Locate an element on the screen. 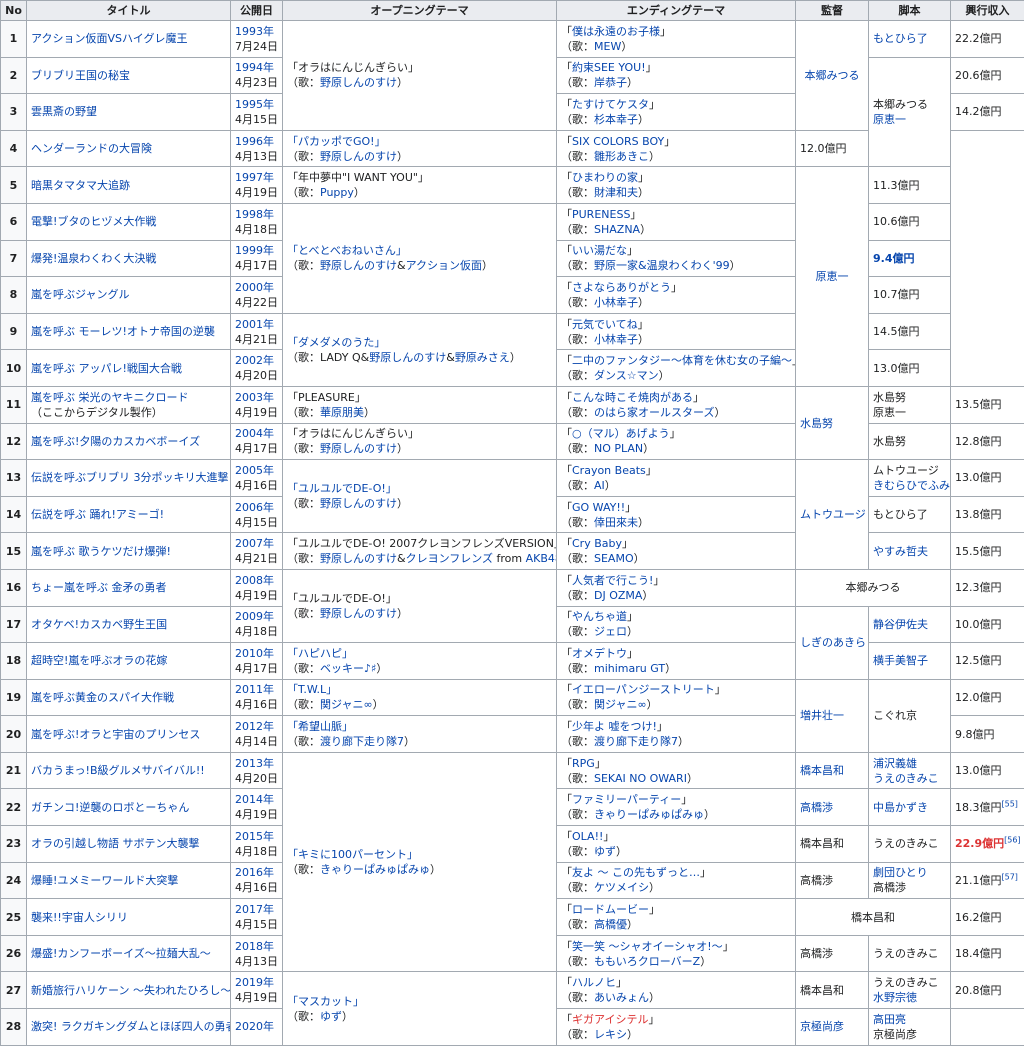 The height and width of the screenshot is (1053, 1024). link: 2015年 is located at coordinates (254, 836).